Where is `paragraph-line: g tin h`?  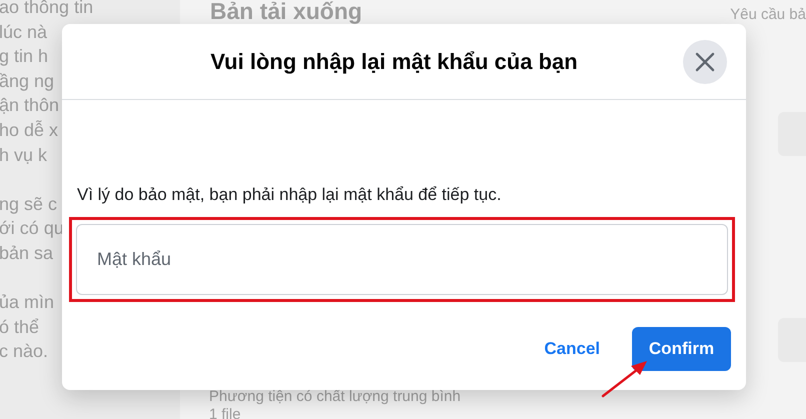 paragraph-line: g tin h is located at coordinates (24, 56).